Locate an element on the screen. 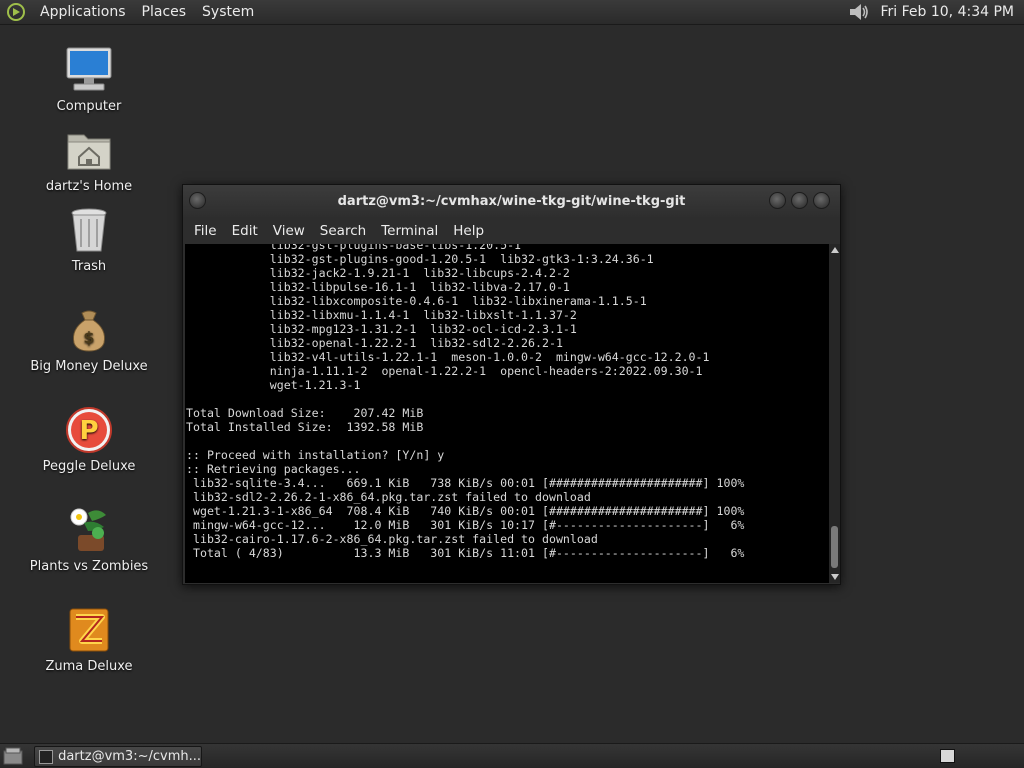  volume-icon is located at coordinates (859, 12).